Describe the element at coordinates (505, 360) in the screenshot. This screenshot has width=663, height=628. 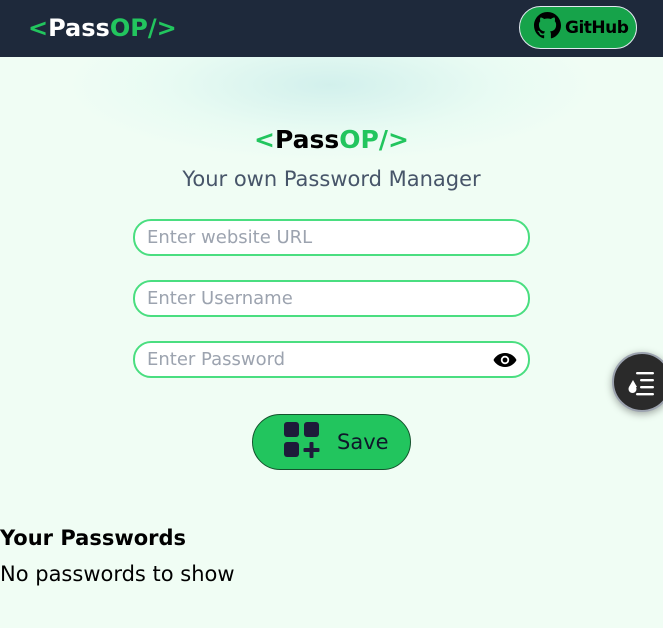
I see `eye-icon` at that location.